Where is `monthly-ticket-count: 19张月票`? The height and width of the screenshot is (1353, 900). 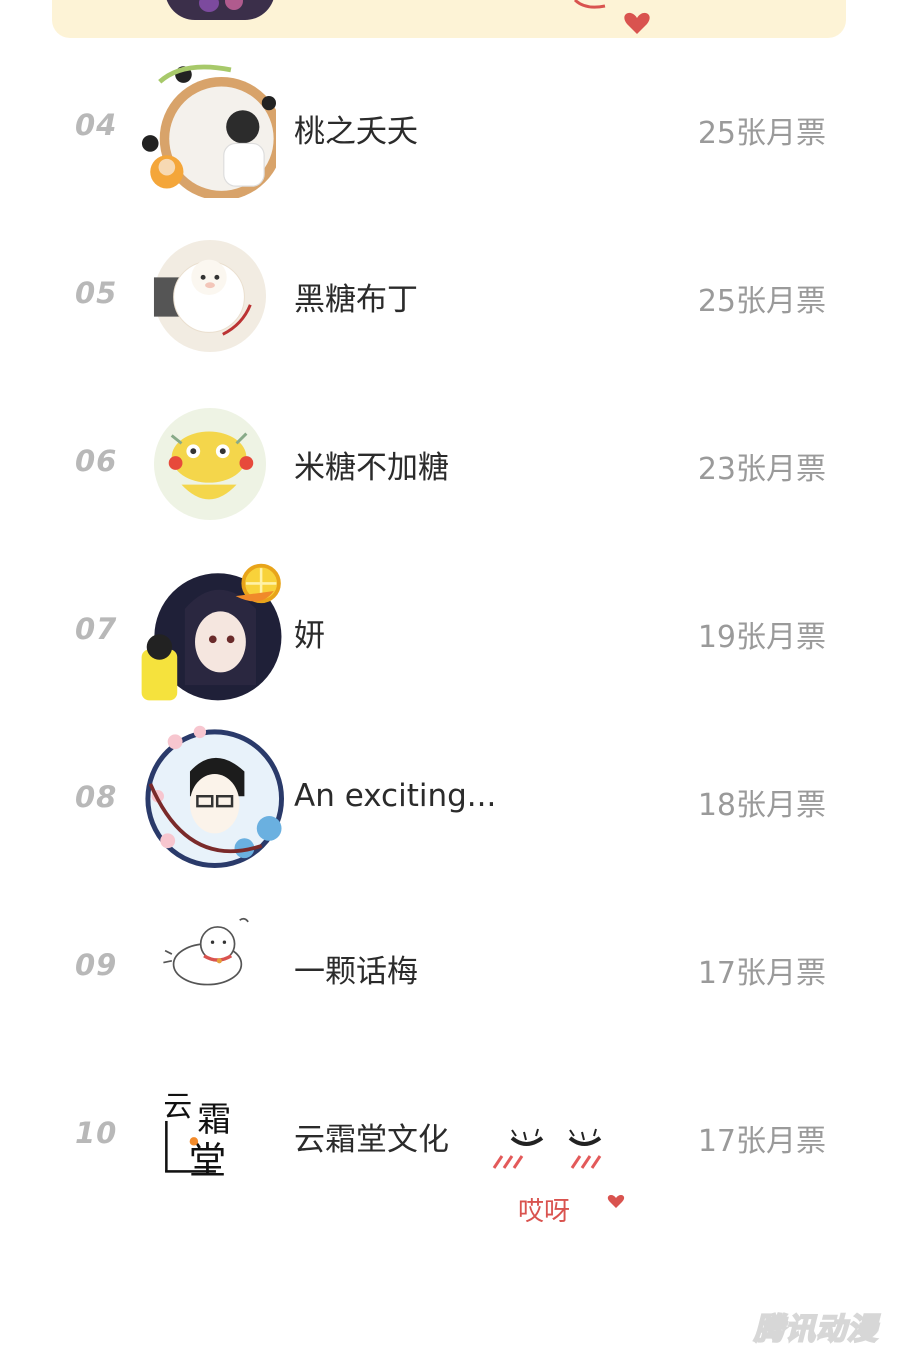
monthly-ticket-count: 19张月票 is located at coordinates (761, 637).